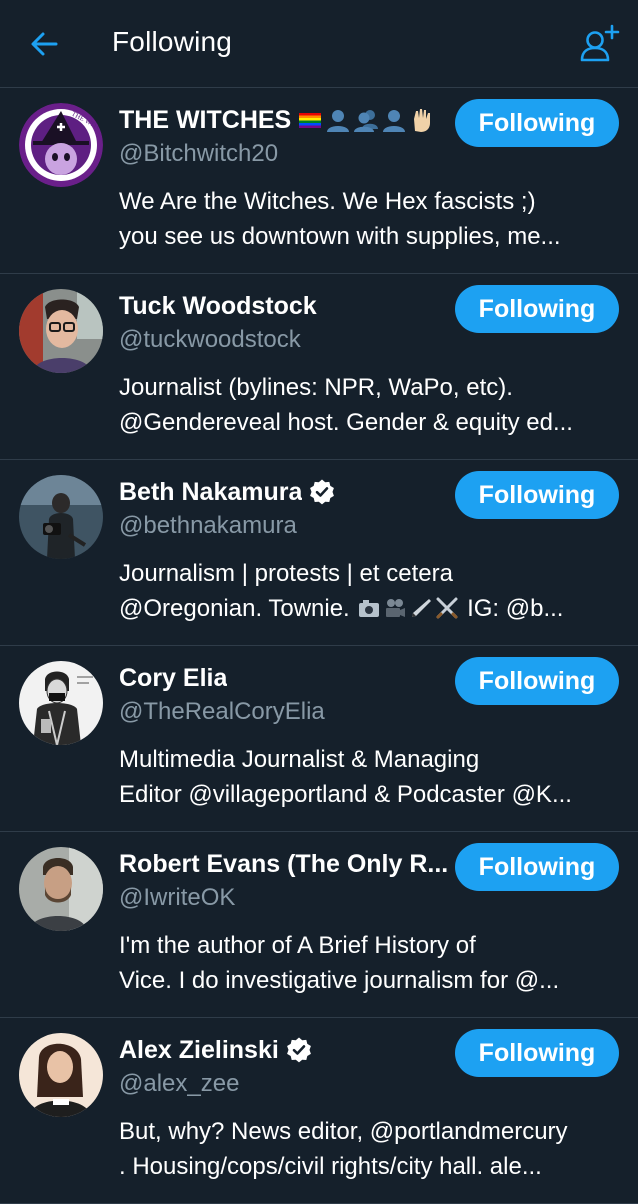 The image size is (638, 1204). I want to click on bio-line: We Are the Witches. We Hex fascists ;), so click(327, 201).